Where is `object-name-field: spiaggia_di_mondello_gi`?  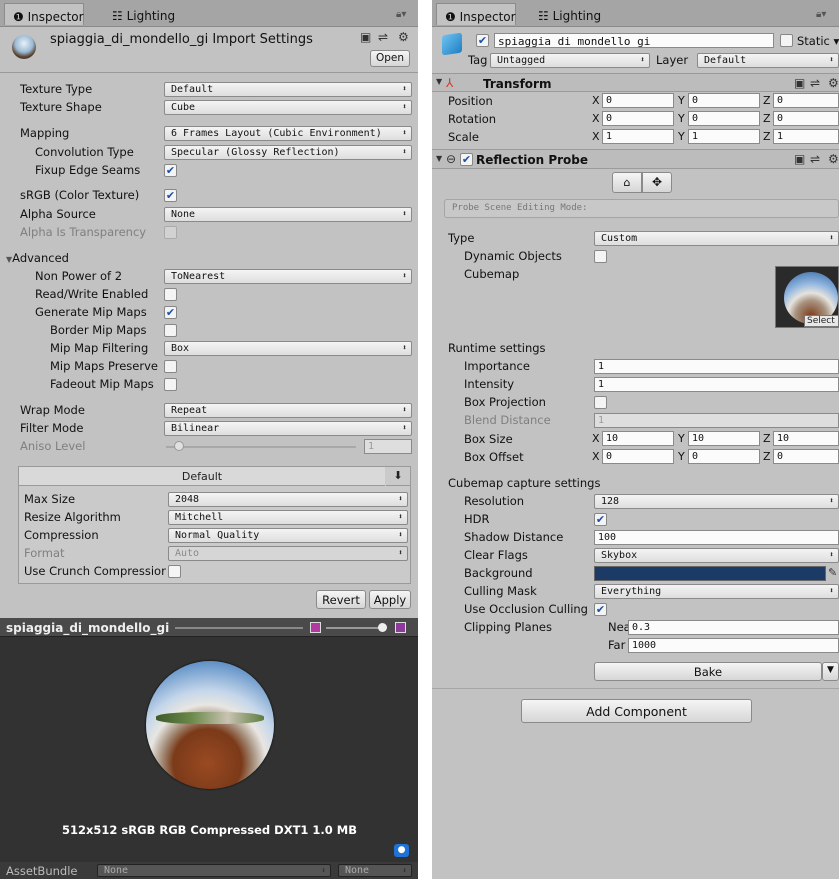
object-name-field: spiaggia_di_mondello_gi is located at coordinates (634, 40).